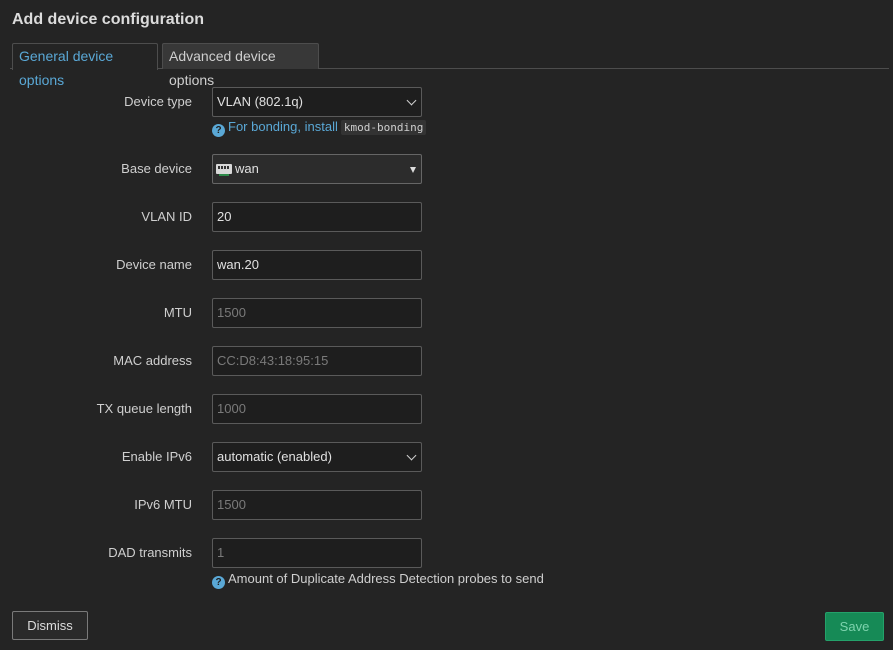 The image size is (893, 650). What do you see at coordinates (283, 126) in the screenshot?
I see `bonding-hint-text: For bonding, install` at bounding box center [283, 126].